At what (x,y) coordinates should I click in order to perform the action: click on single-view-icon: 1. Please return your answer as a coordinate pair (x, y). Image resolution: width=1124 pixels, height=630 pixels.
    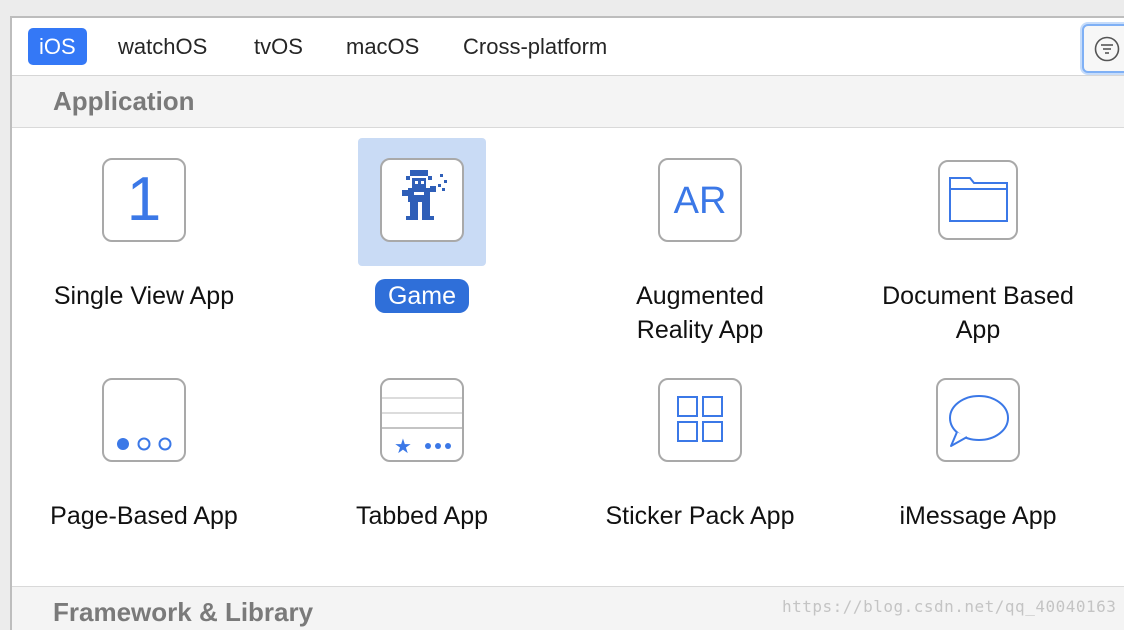
    Looking at the image, I should click on (144, 200).